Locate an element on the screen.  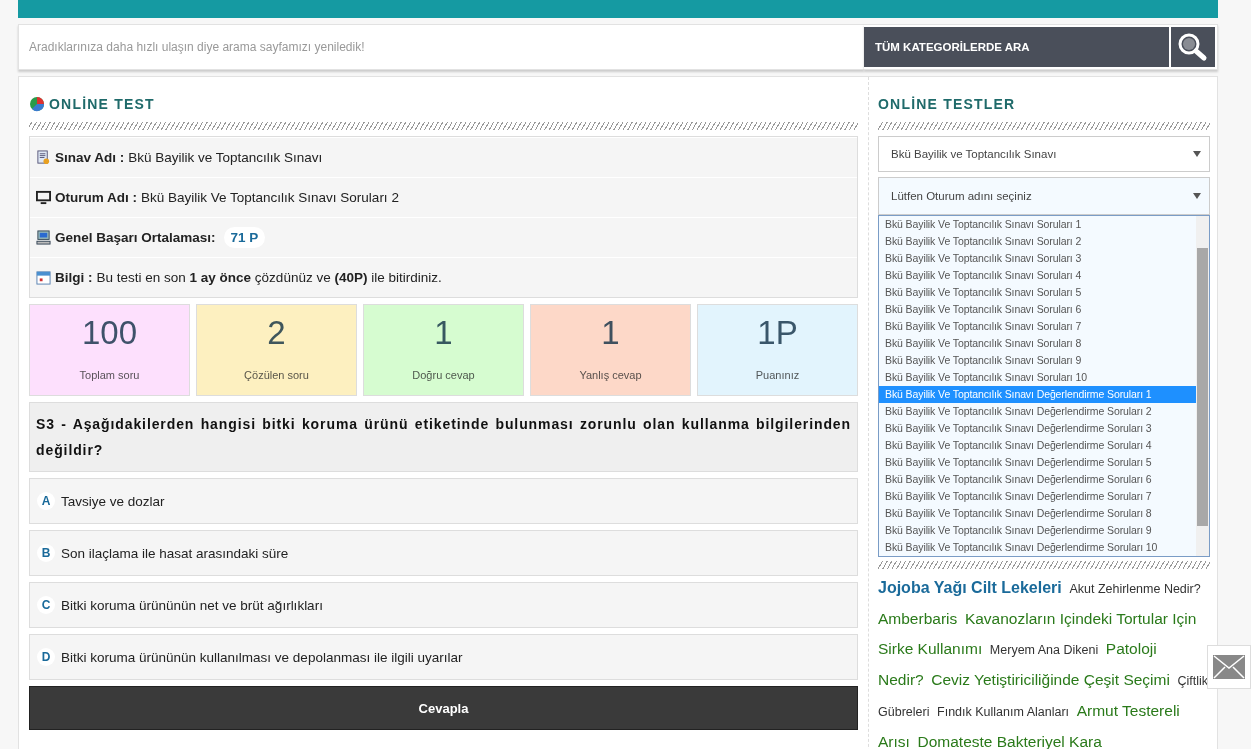
answer-option: D Bitki koruma ürününün kullanılması ve depolanması ile ilgili uyarılar is located at coordinates (443, 657).